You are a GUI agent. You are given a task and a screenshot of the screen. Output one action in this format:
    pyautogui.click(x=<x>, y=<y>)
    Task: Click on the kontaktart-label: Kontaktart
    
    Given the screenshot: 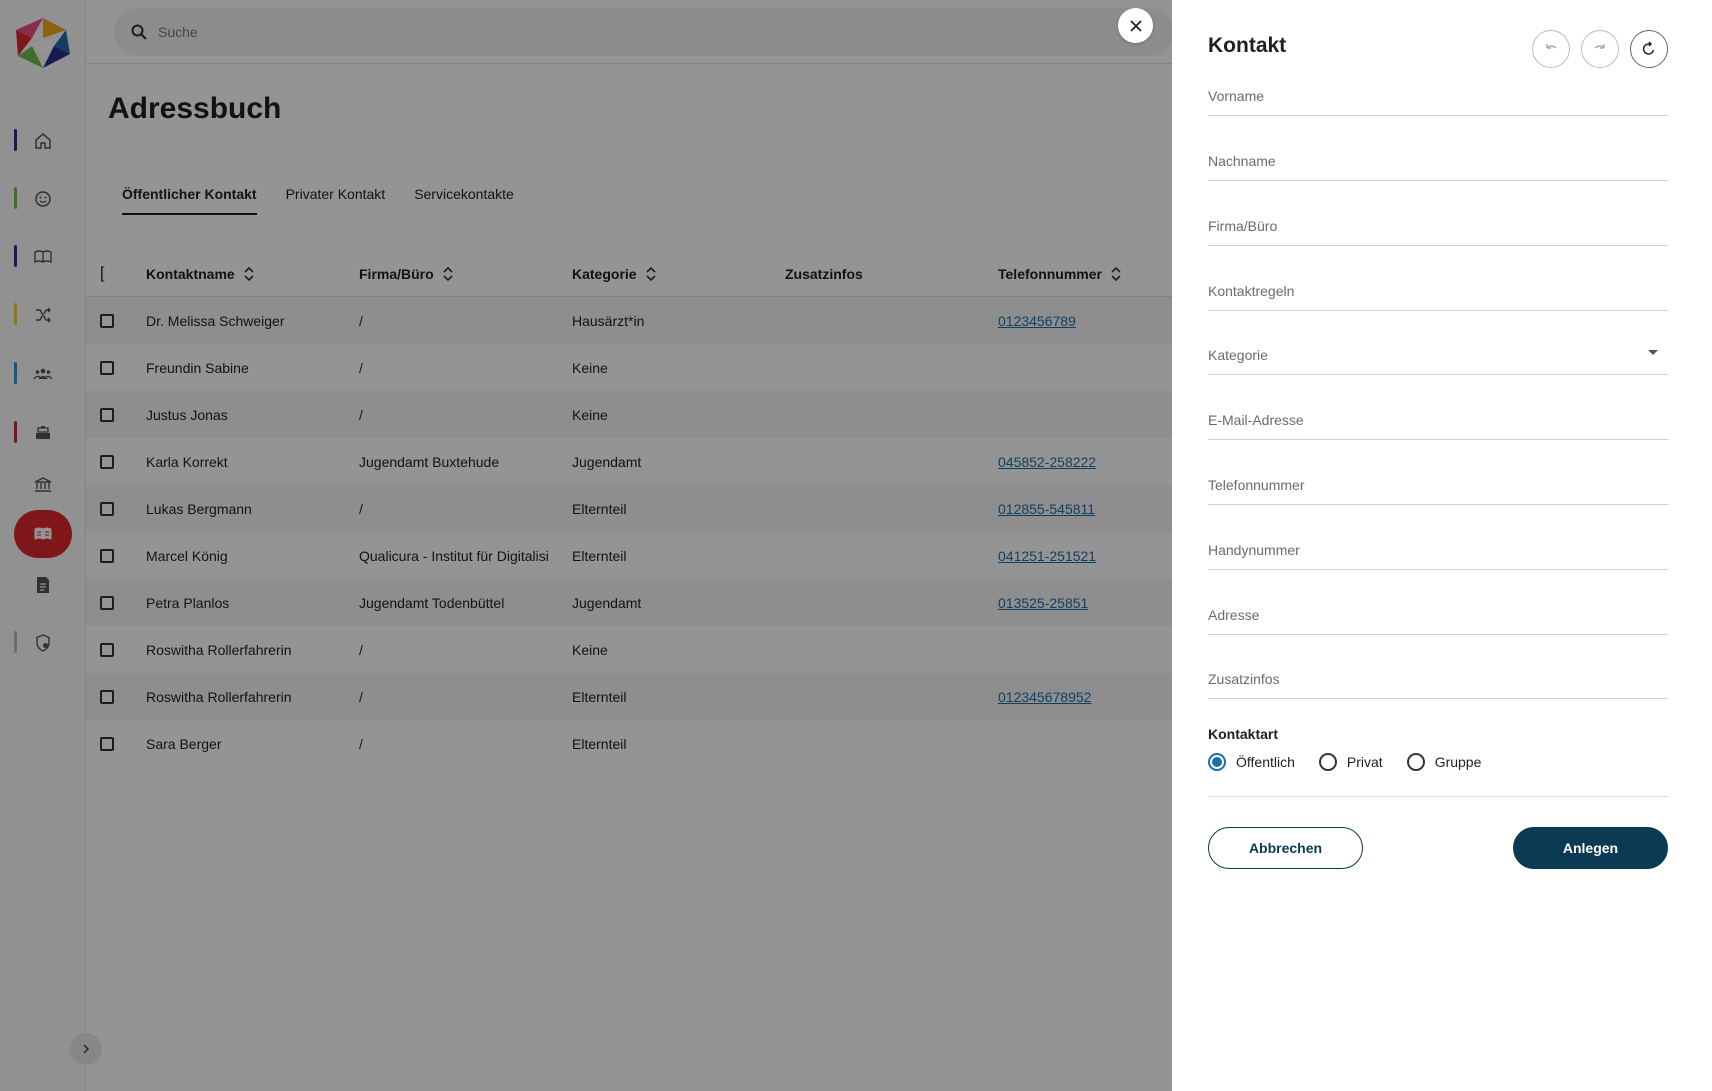 What is the action you would take?
    pyautogui.click(x=1243, y=734)
    